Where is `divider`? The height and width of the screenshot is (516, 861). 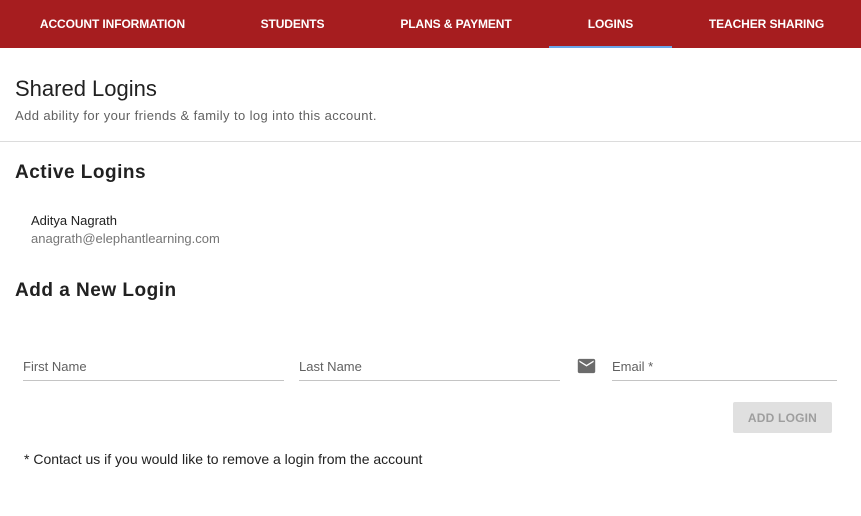
divider is located at coordinates (430, 141).